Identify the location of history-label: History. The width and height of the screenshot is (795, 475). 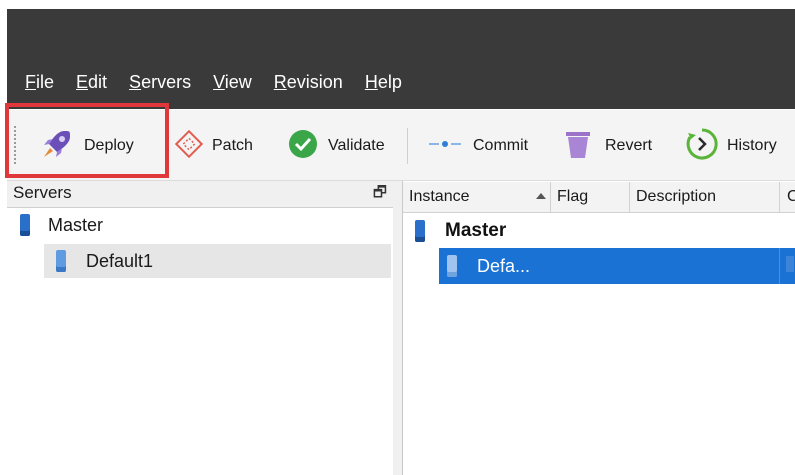
(752, 145).